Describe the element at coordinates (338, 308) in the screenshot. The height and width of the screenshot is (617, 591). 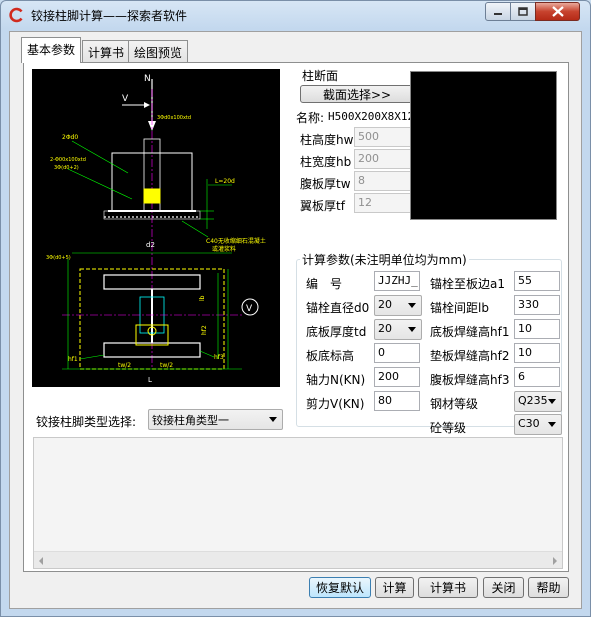
I see `param-label-bolt-diameter: 锚栓直径d0` at that location.